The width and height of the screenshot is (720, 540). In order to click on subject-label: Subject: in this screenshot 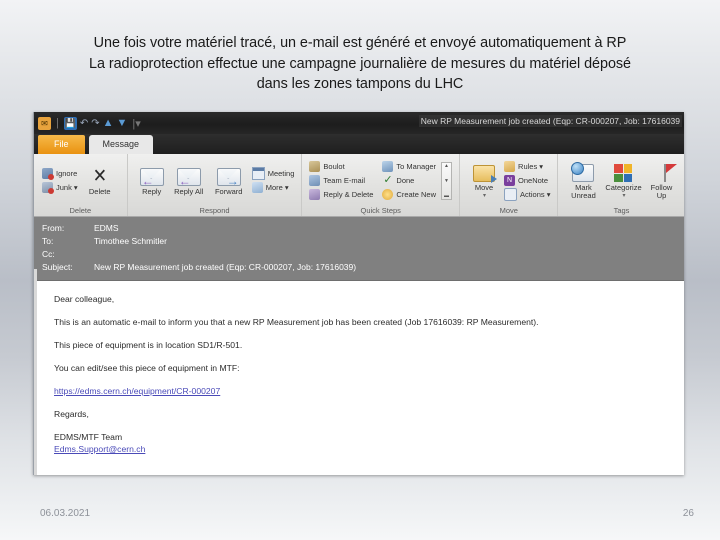, I will do `click(57, 267)`.